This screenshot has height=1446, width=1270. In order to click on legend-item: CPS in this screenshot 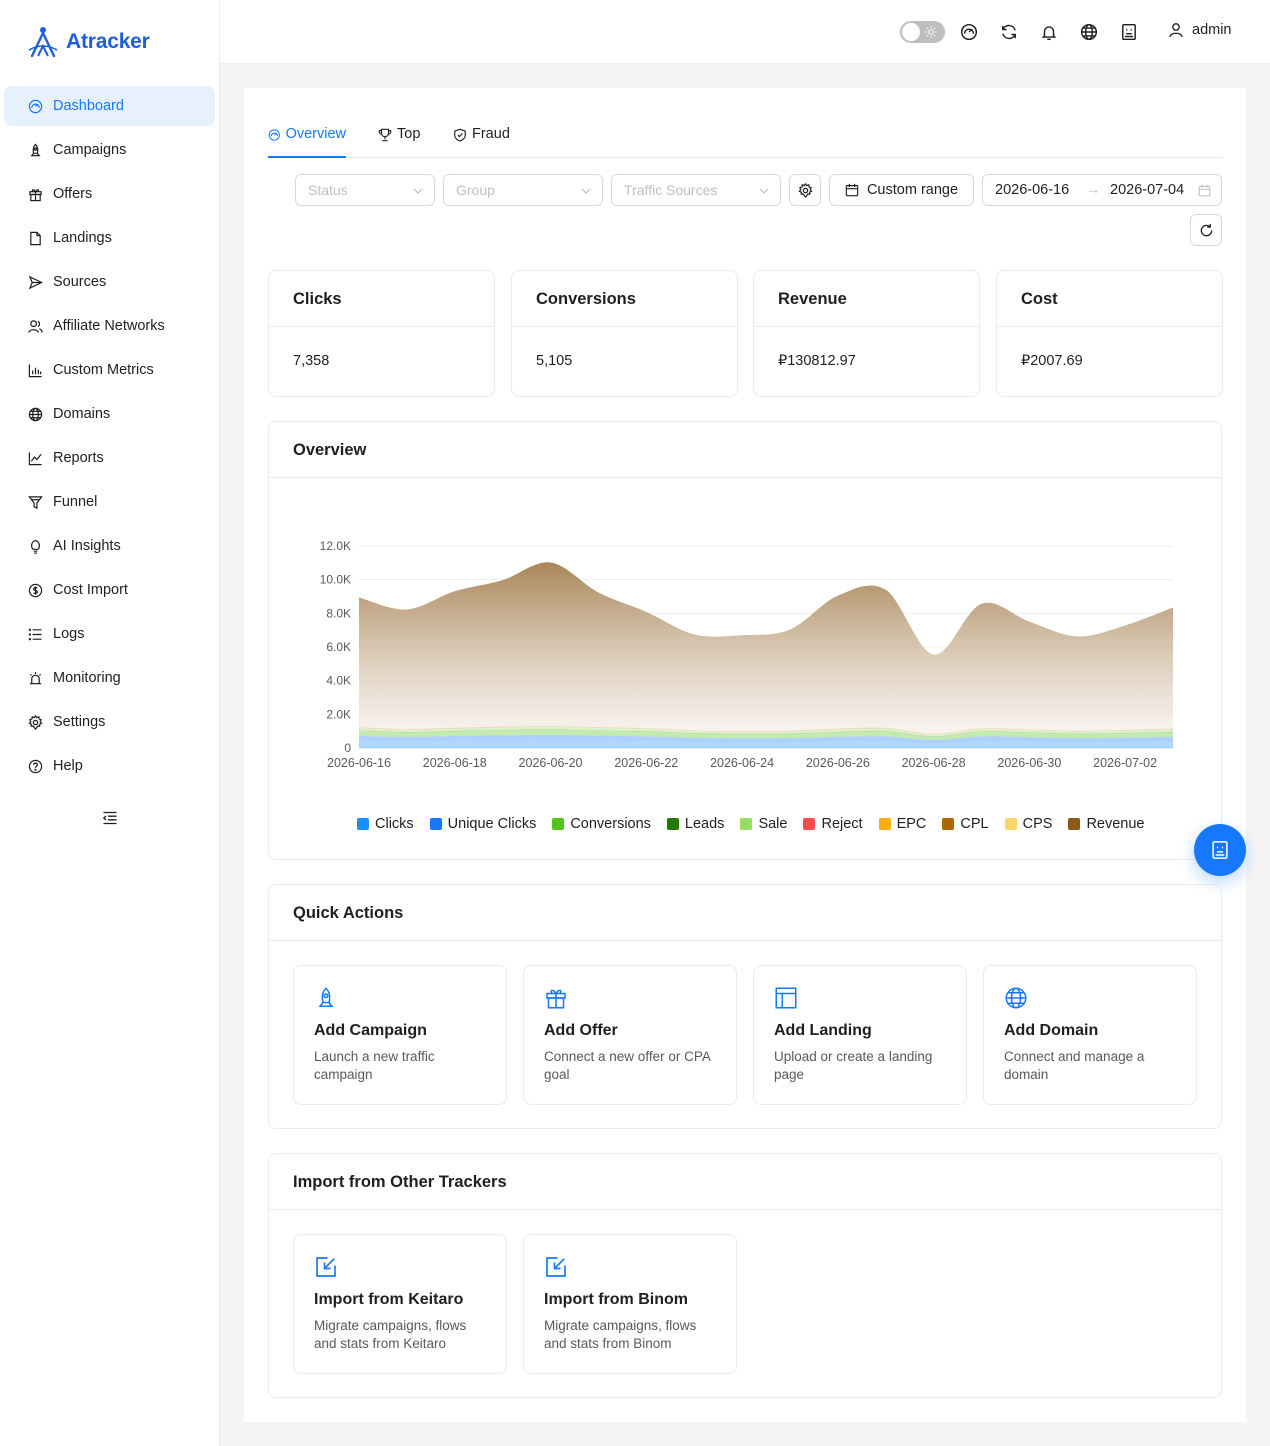, I will do `click(1028, 824)`.